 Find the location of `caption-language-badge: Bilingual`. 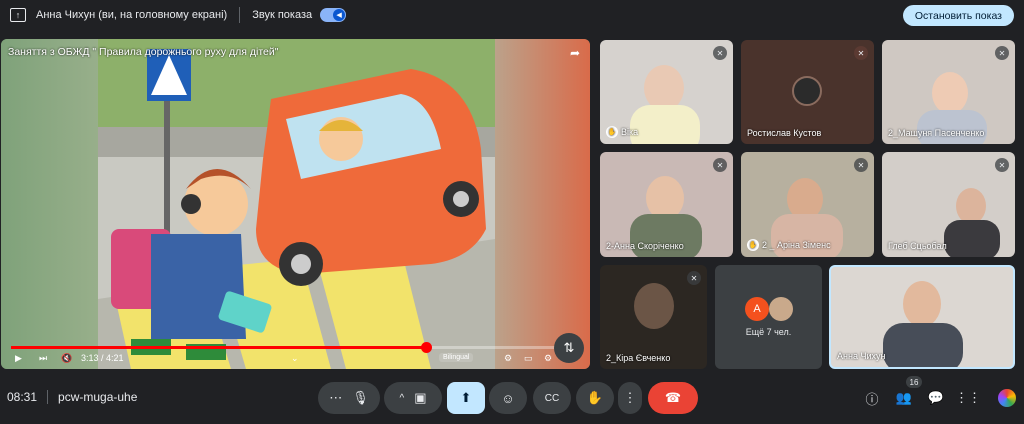

caption-language-badge: Bilingual is located at coordinates (456, 357).